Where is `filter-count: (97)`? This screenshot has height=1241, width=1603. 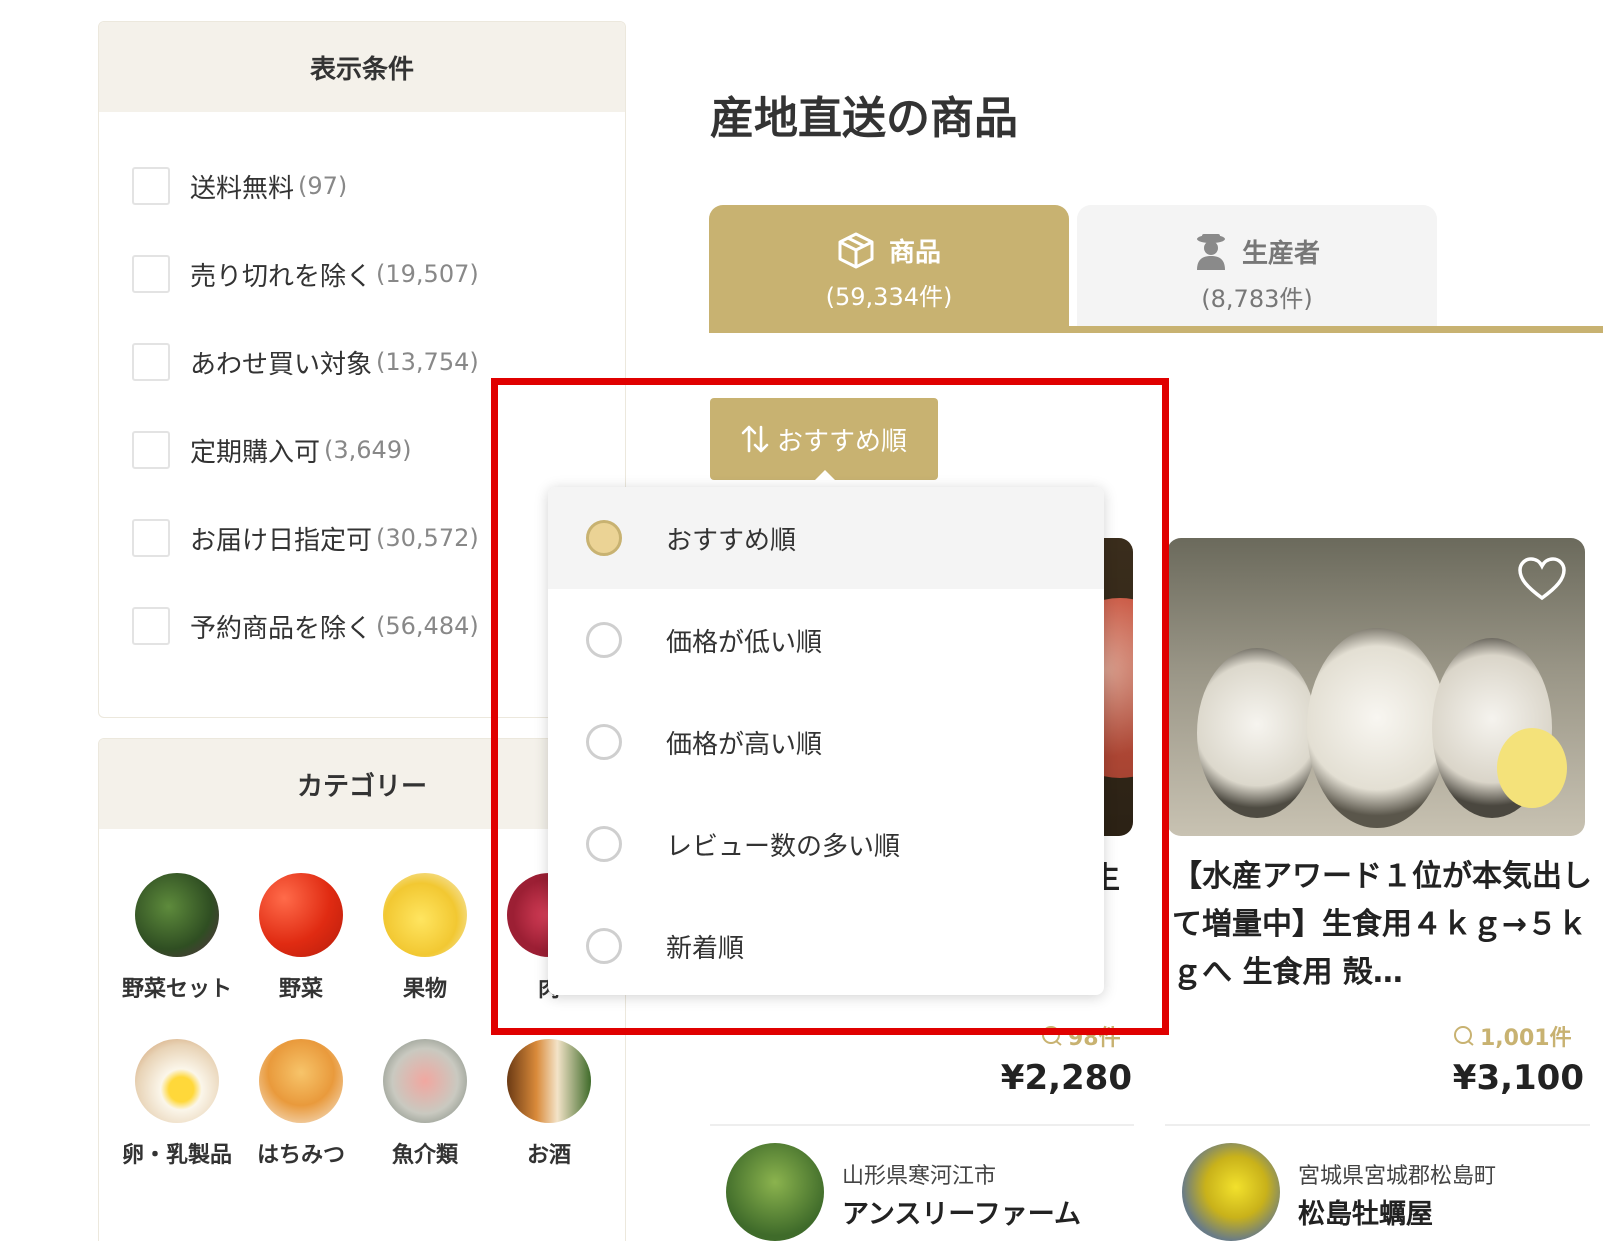 filter-count: (97) is located at coordinates (323, 186).